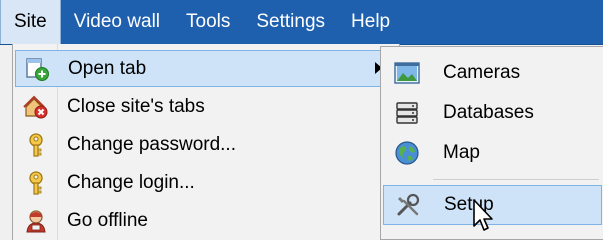 Image resolution: width=603 pixels, height=240 pixels. What do you see at coordinates (37, 69) in the screenshot?
I see `open-tab-icon` at bounding box center [37, 69].